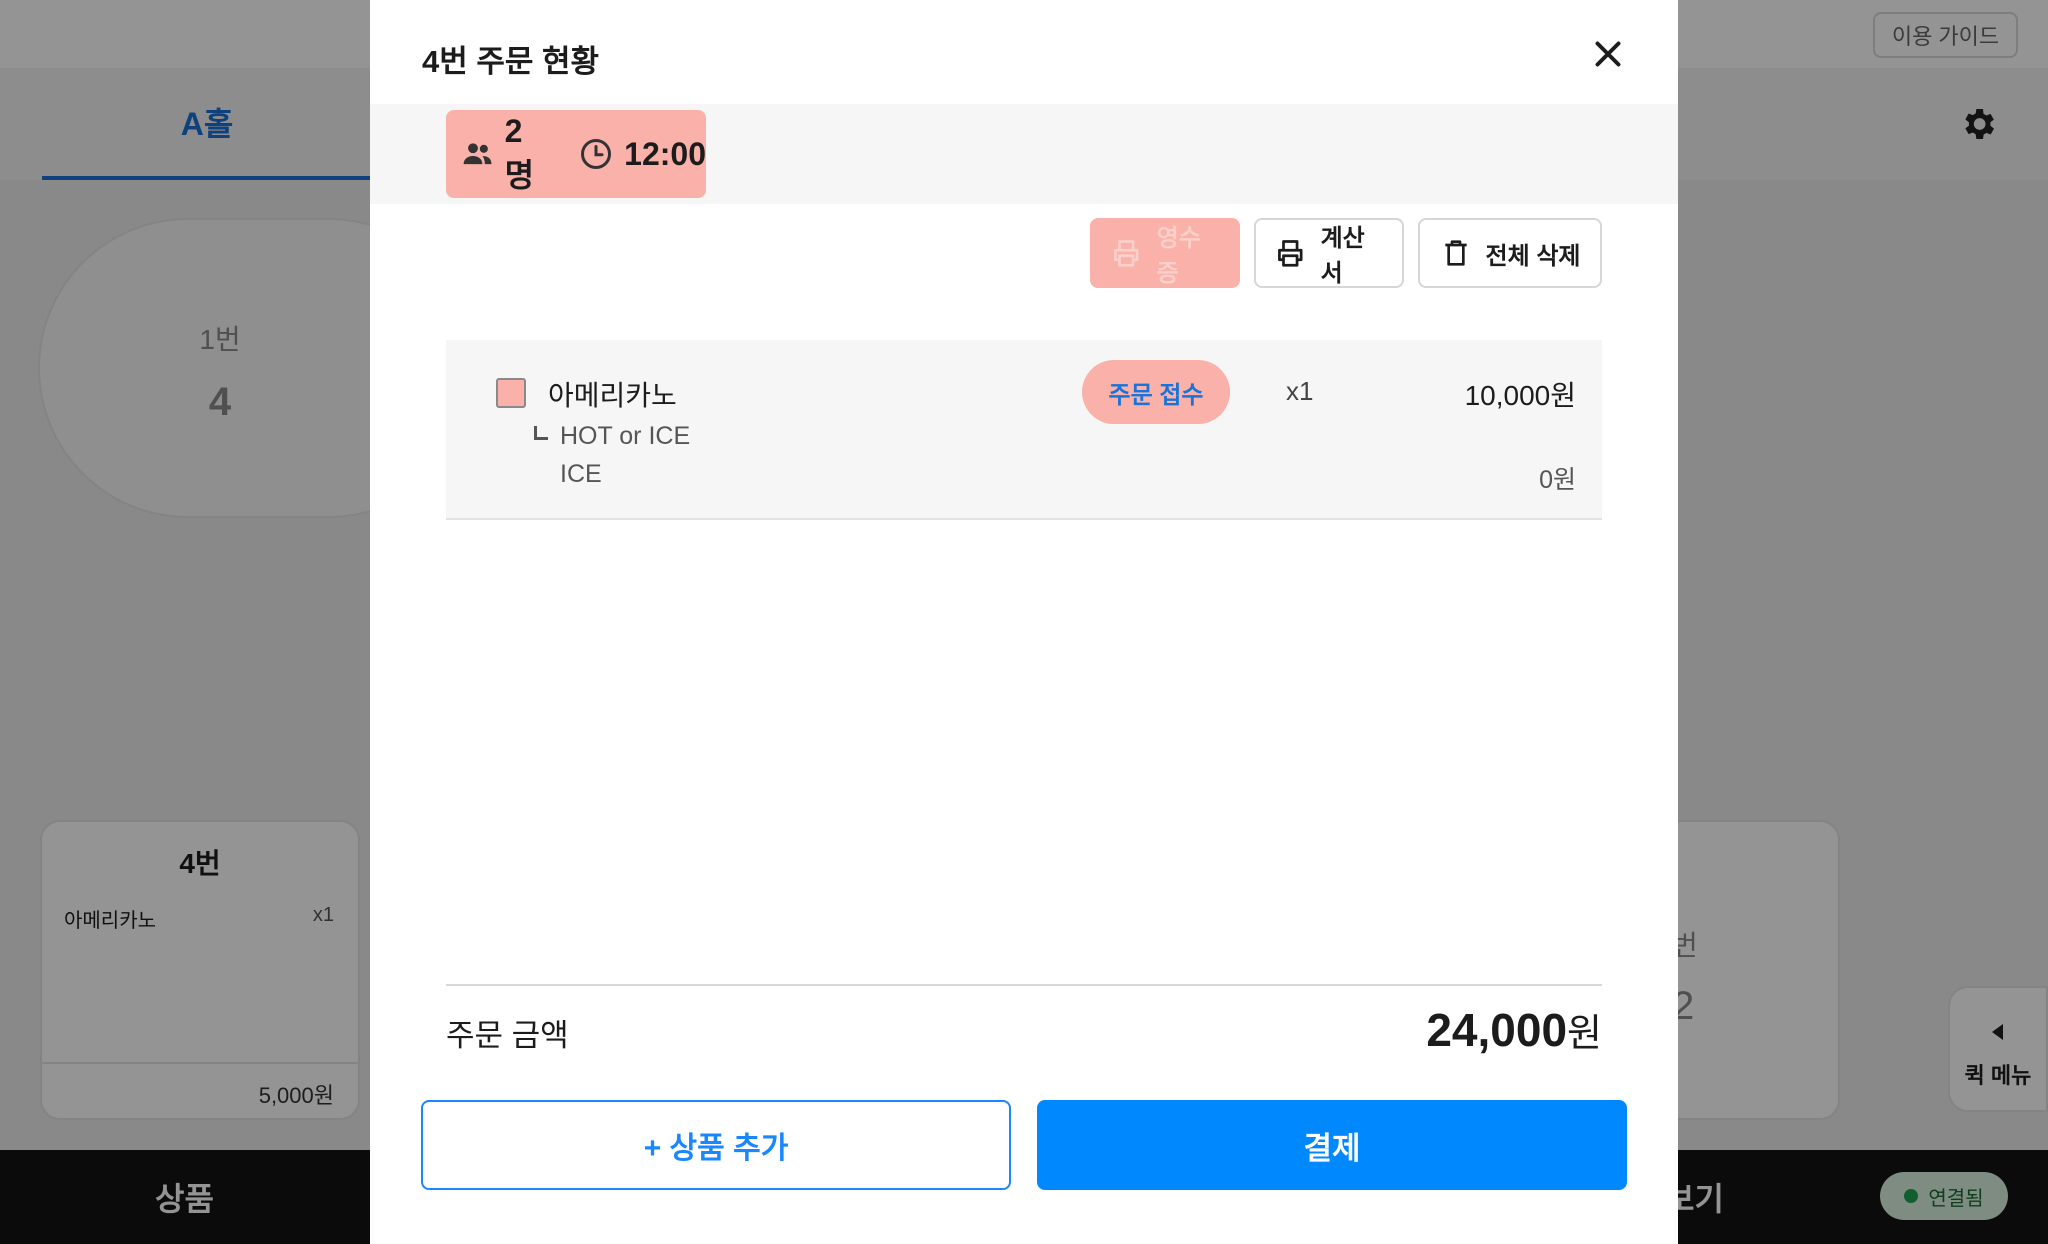 Image resolution: width=2048 pixels, height=1244 pixels. What do you see at coordinates (1332, 1145) in the screenshot?
I see `pay-button: 결제` at bounding box center [1332, 1145].